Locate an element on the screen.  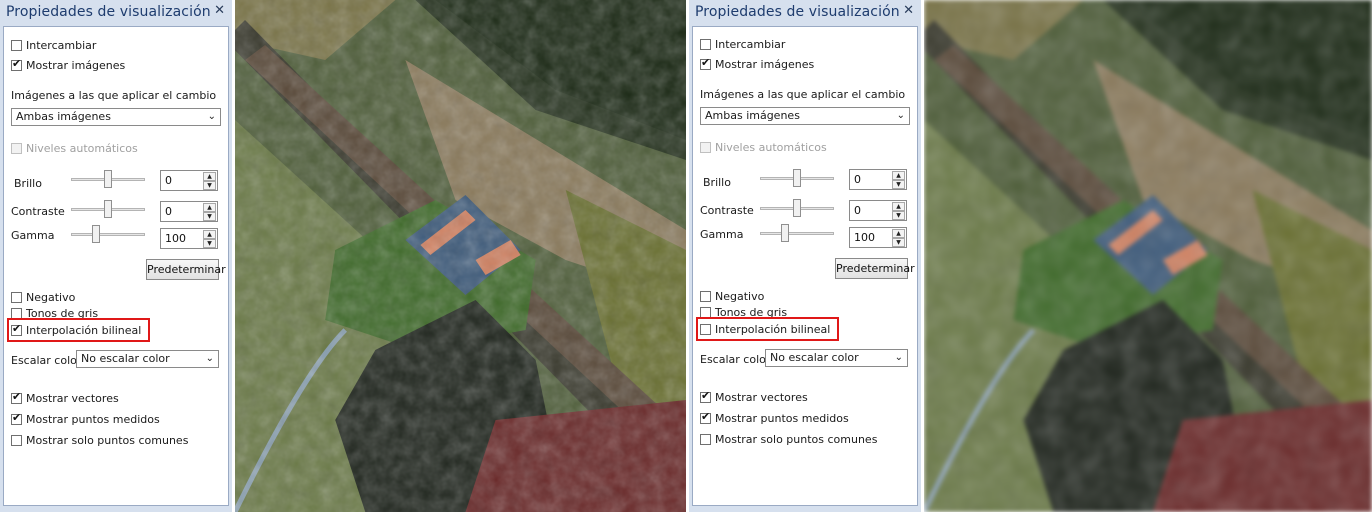
mostrar-imagenes-label: Mostrar imágenes is located at coordinates (765, 64).